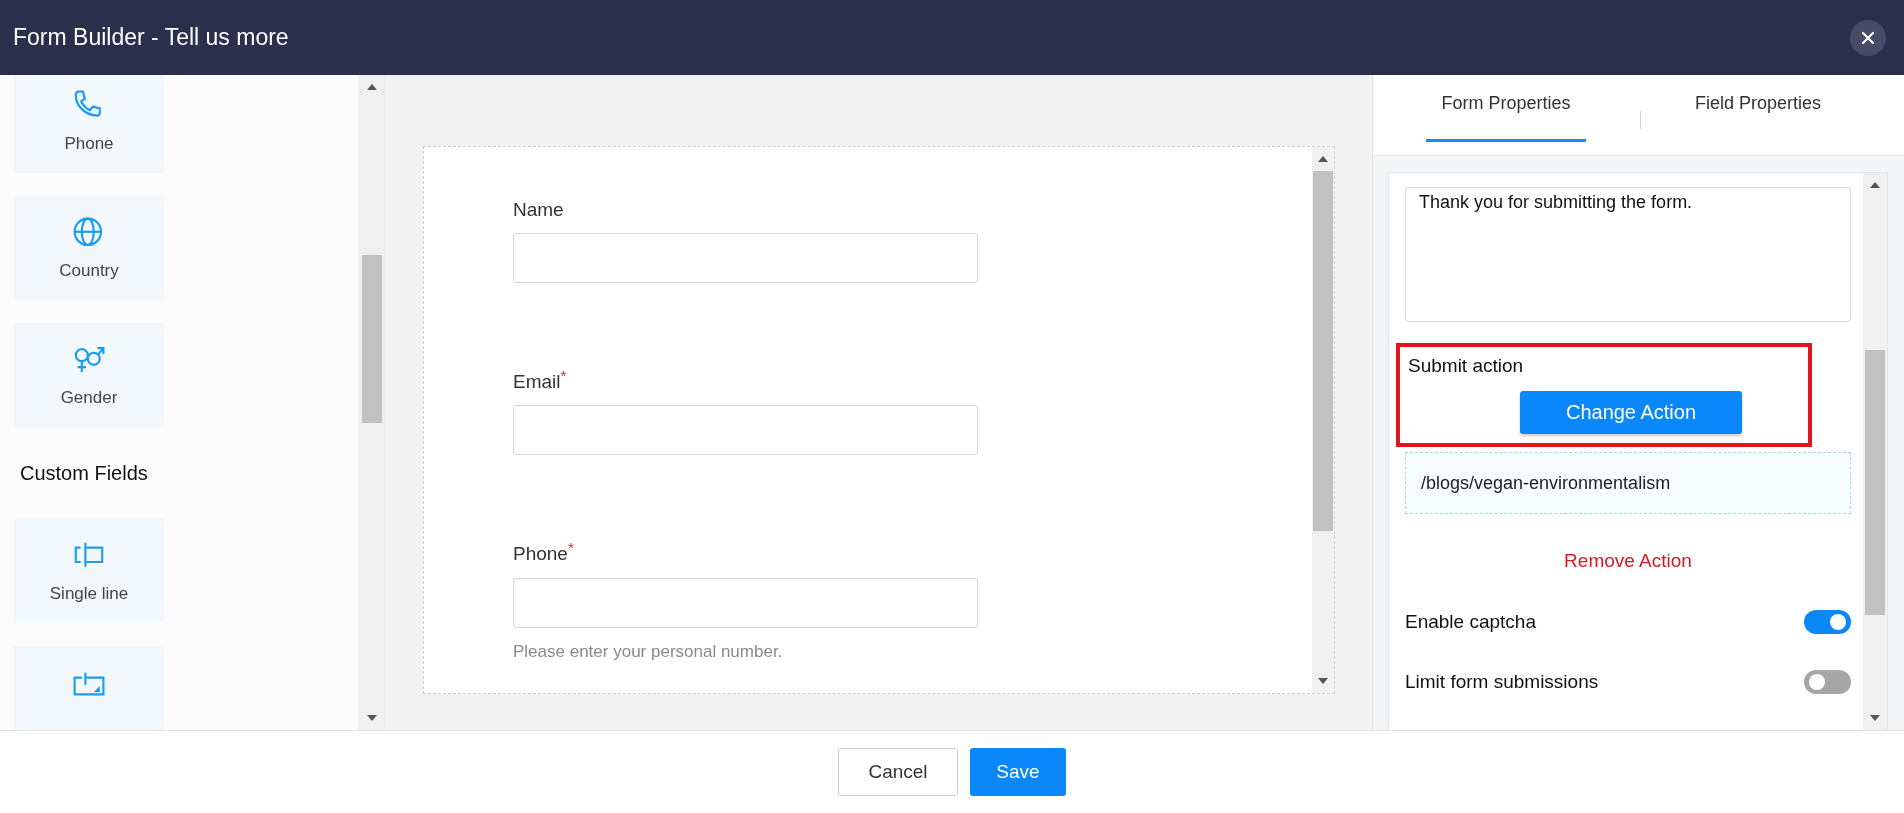 The image size is (1904, 813). What do you see at coordinates (89, 375) in the screenshot?
I see `field-type-card: Gender` at bounding box center [89, 375].